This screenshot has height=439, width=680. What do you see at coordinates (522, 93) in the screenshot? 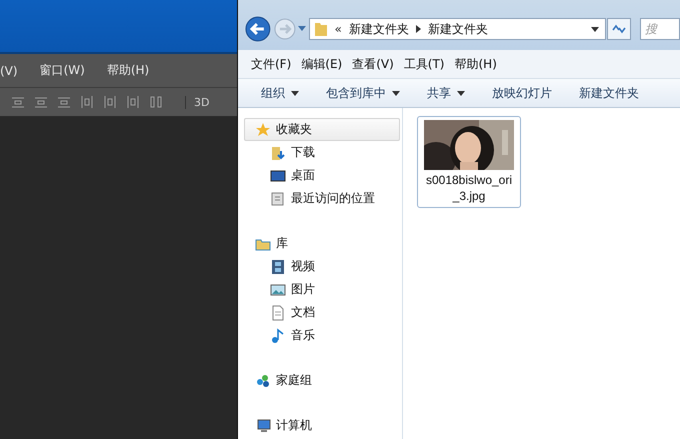
I see `command-button: 放映幻灯片` at bounding box center [522, 93].